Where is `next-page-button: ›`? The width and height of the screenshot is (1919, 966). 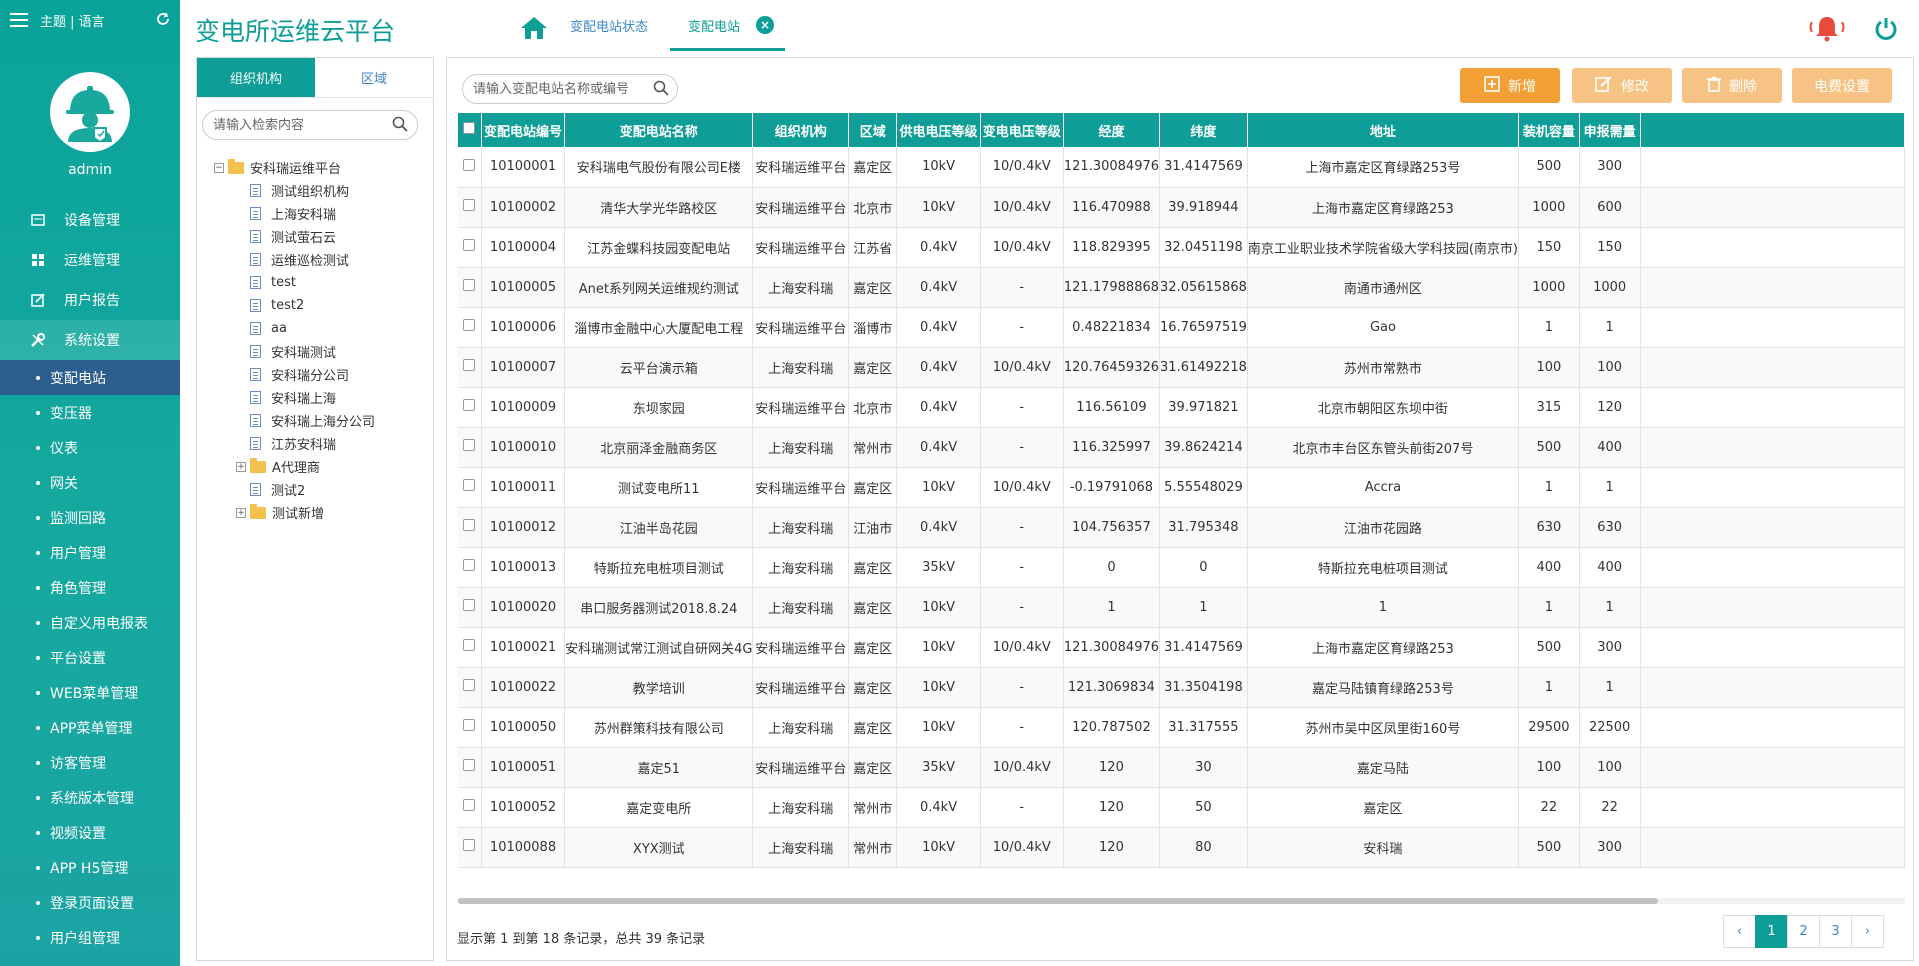 next-page-button: › is located at coordinates (1867, 931).